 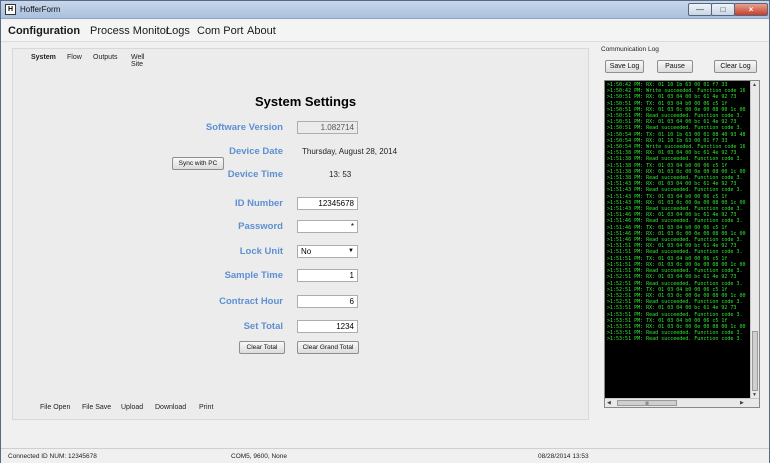 What do you see at coordinates (206, 407) in the screenshot?
I see `print-button: Print` at bounding box center [206, 407].